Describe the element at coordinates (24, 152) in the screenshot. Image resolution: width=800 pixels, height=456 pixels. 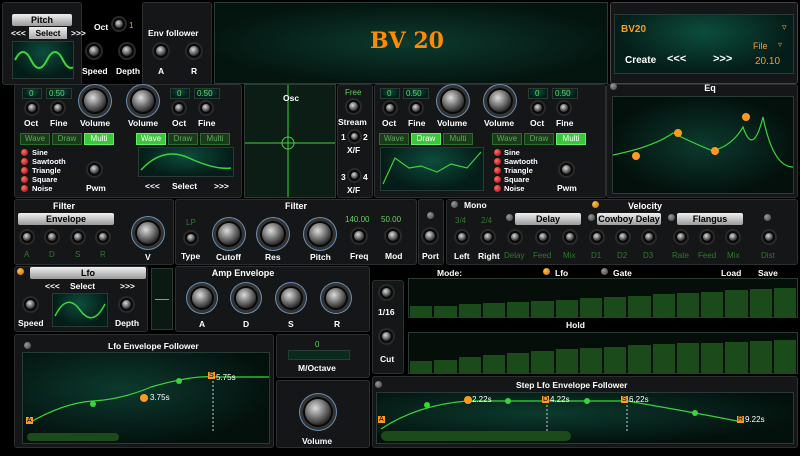
I see `osc1-sine-radio` at that location.